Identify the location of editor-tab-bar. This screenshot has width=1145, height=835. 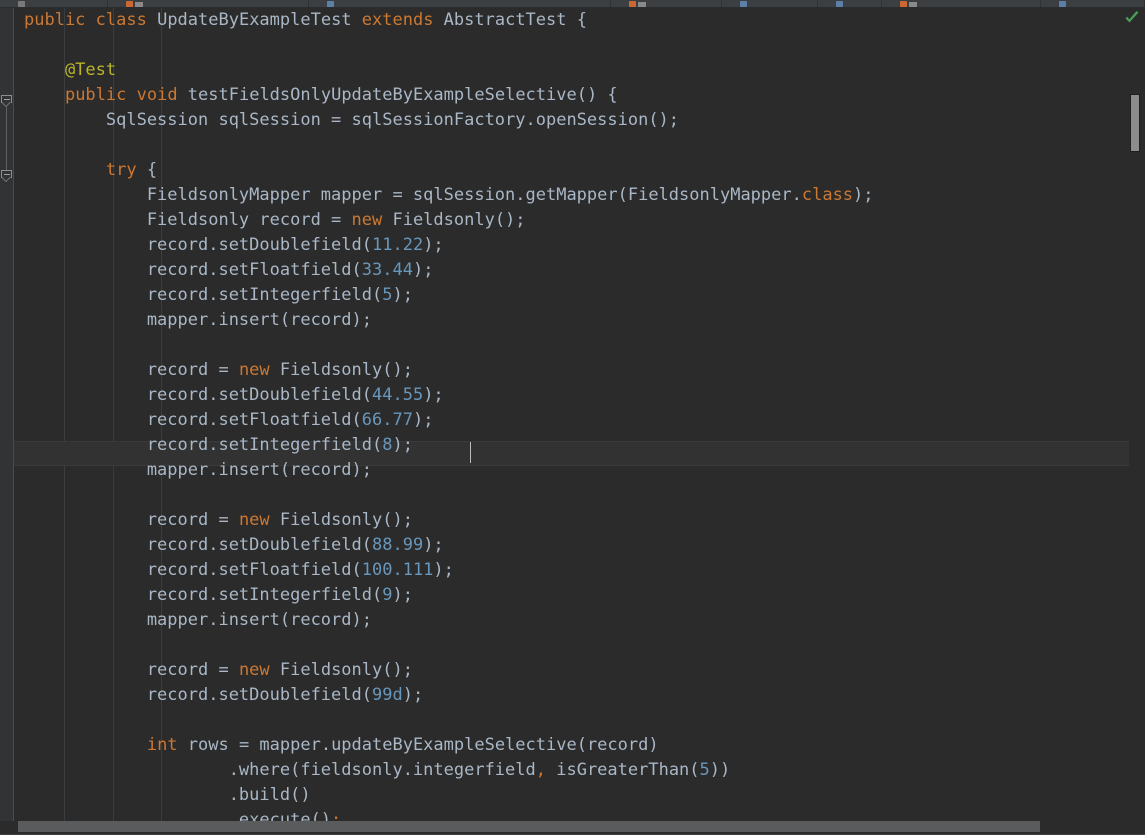
(572, 4).